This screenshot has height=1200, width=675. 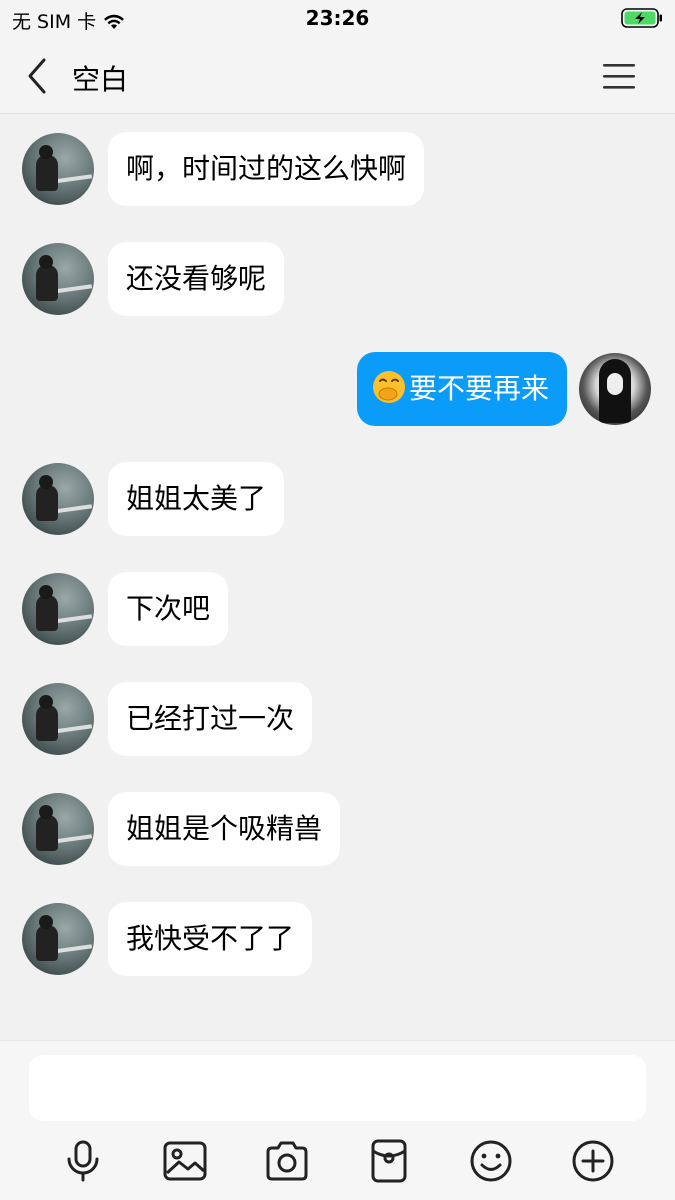 I want to click on microphone-icon, so click(x=83, y=1161).